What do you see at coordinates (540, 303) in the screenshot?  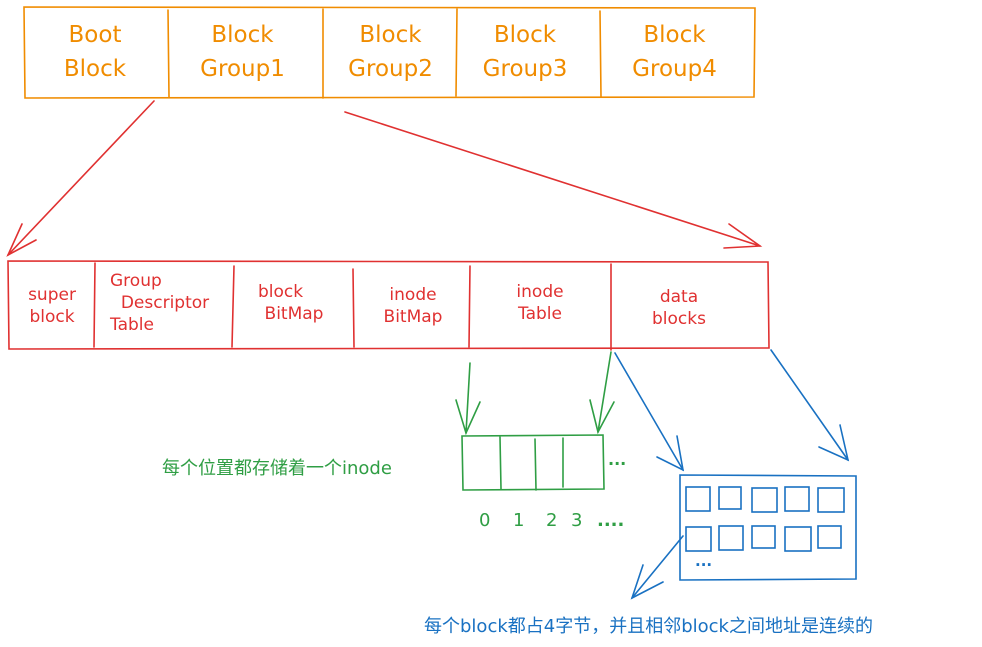 I see `group-cell-inode-table: inode Table` at bounding box center [540, 303].